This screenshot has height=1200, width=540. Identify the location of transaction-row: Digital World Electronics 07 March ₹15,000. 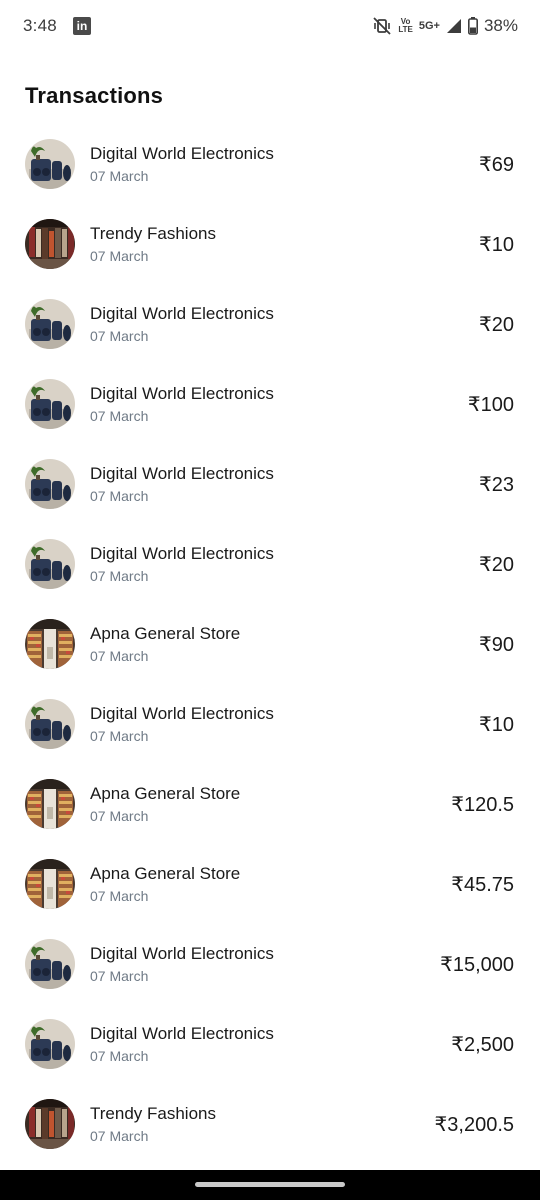
(270, 964).